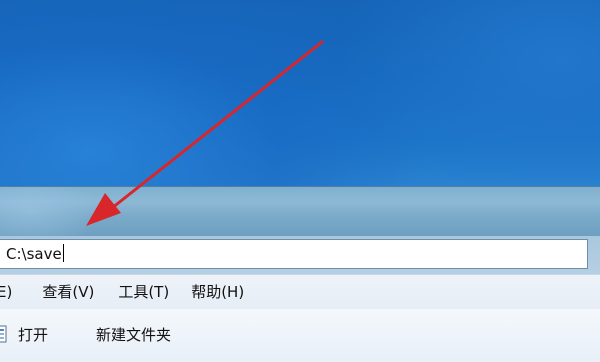  Describe the element at coordinates (143, 292) in the screenshot. I see `menu-tools: 工具(T)` at that location.